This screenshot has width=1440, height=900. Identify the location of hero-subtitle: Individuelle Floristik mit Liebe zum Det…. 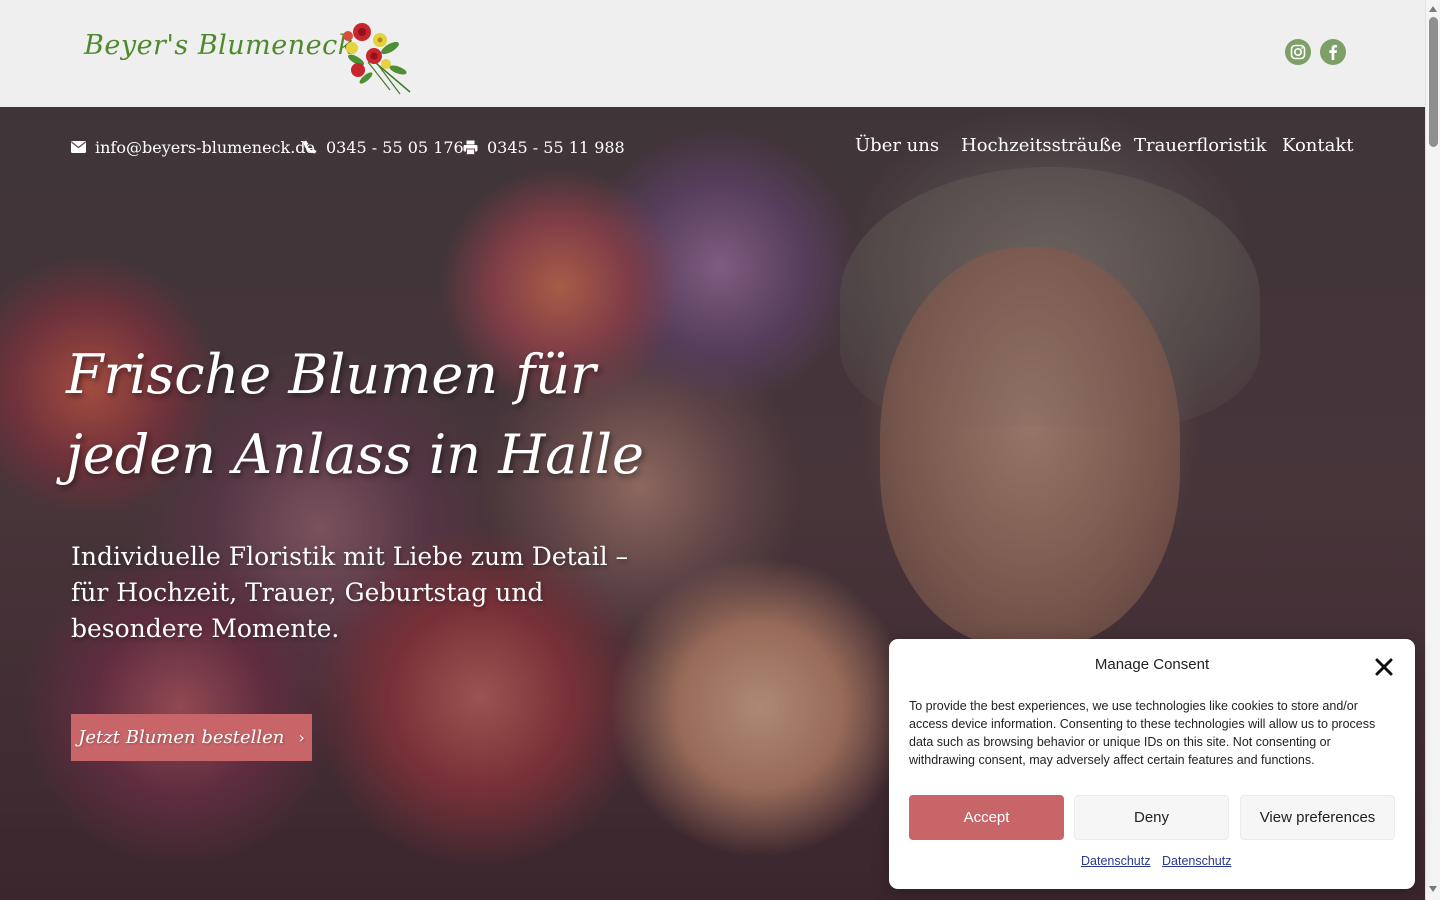
(350, 592).